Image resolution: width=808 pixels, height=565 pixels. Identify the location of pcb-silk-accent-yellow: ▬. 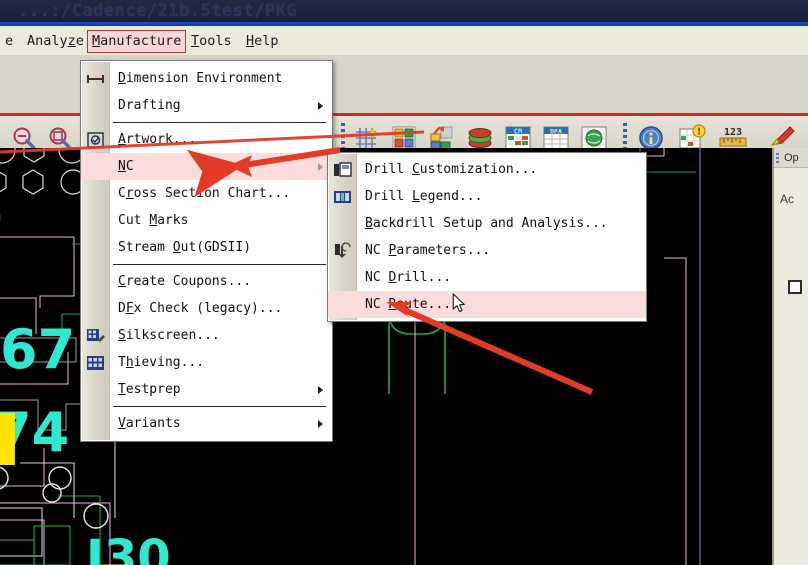
(116, 556).